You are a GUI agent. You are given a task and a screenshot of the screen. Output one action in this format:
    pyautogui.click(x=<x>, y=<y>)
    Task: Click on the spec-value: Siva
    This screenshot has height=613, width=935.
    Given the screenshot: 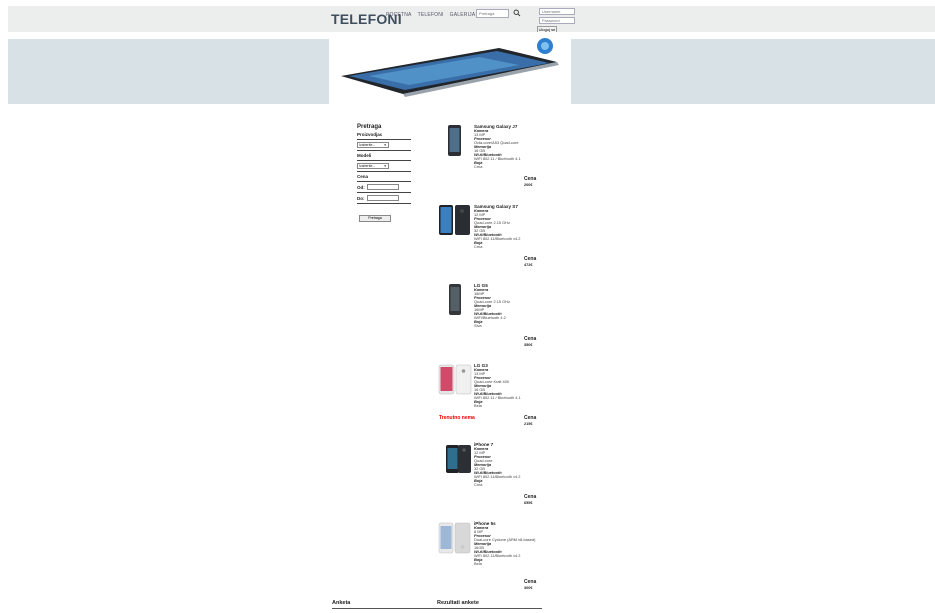 What is the action you would take?
    pyautogui.click(x=478, y=325)
    